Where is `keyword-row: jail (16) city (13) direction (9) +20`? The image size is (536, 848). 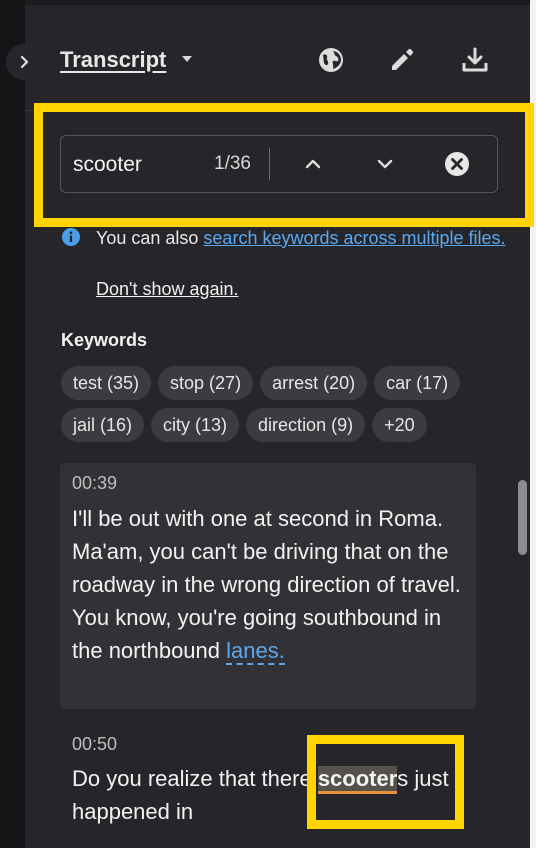 keyword-row: jail (16) city (13) direction (9) +20 is located at coordinates (281, 425).